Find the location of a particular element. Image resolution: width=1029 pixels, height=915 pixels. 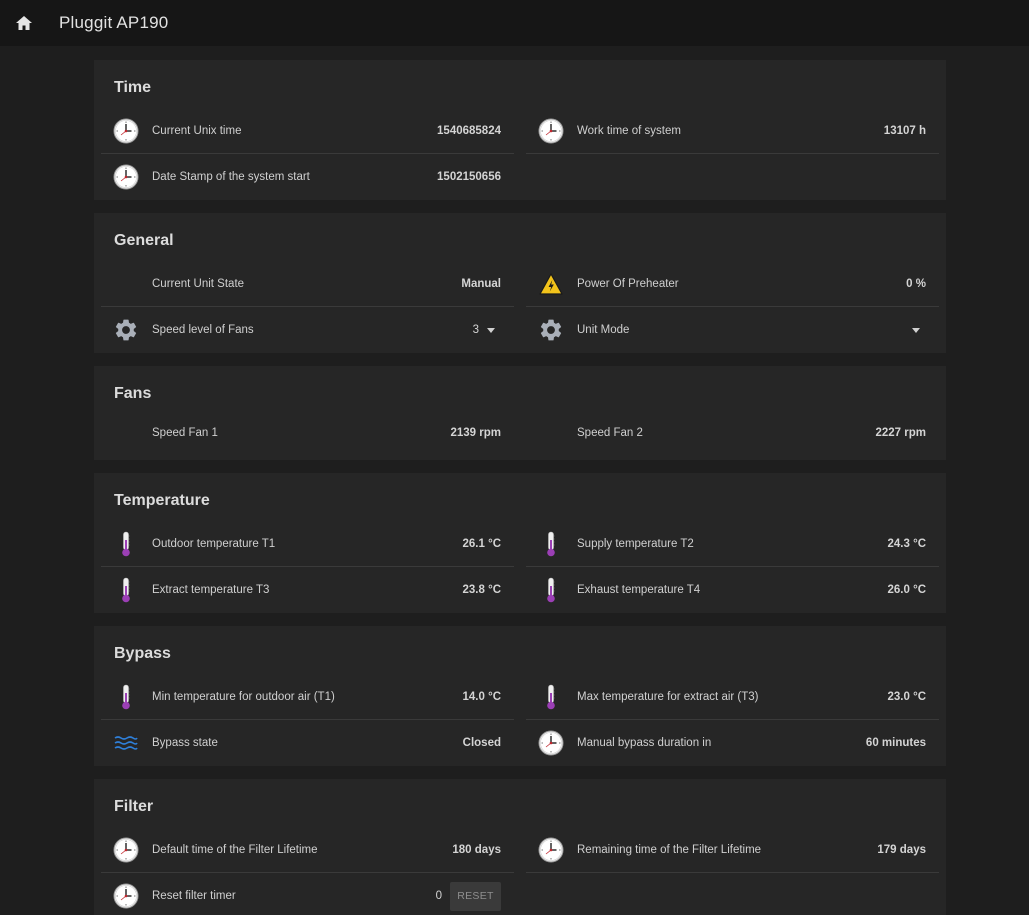

unit-state-label: Current Unit State is located at coordinates (198, 283).